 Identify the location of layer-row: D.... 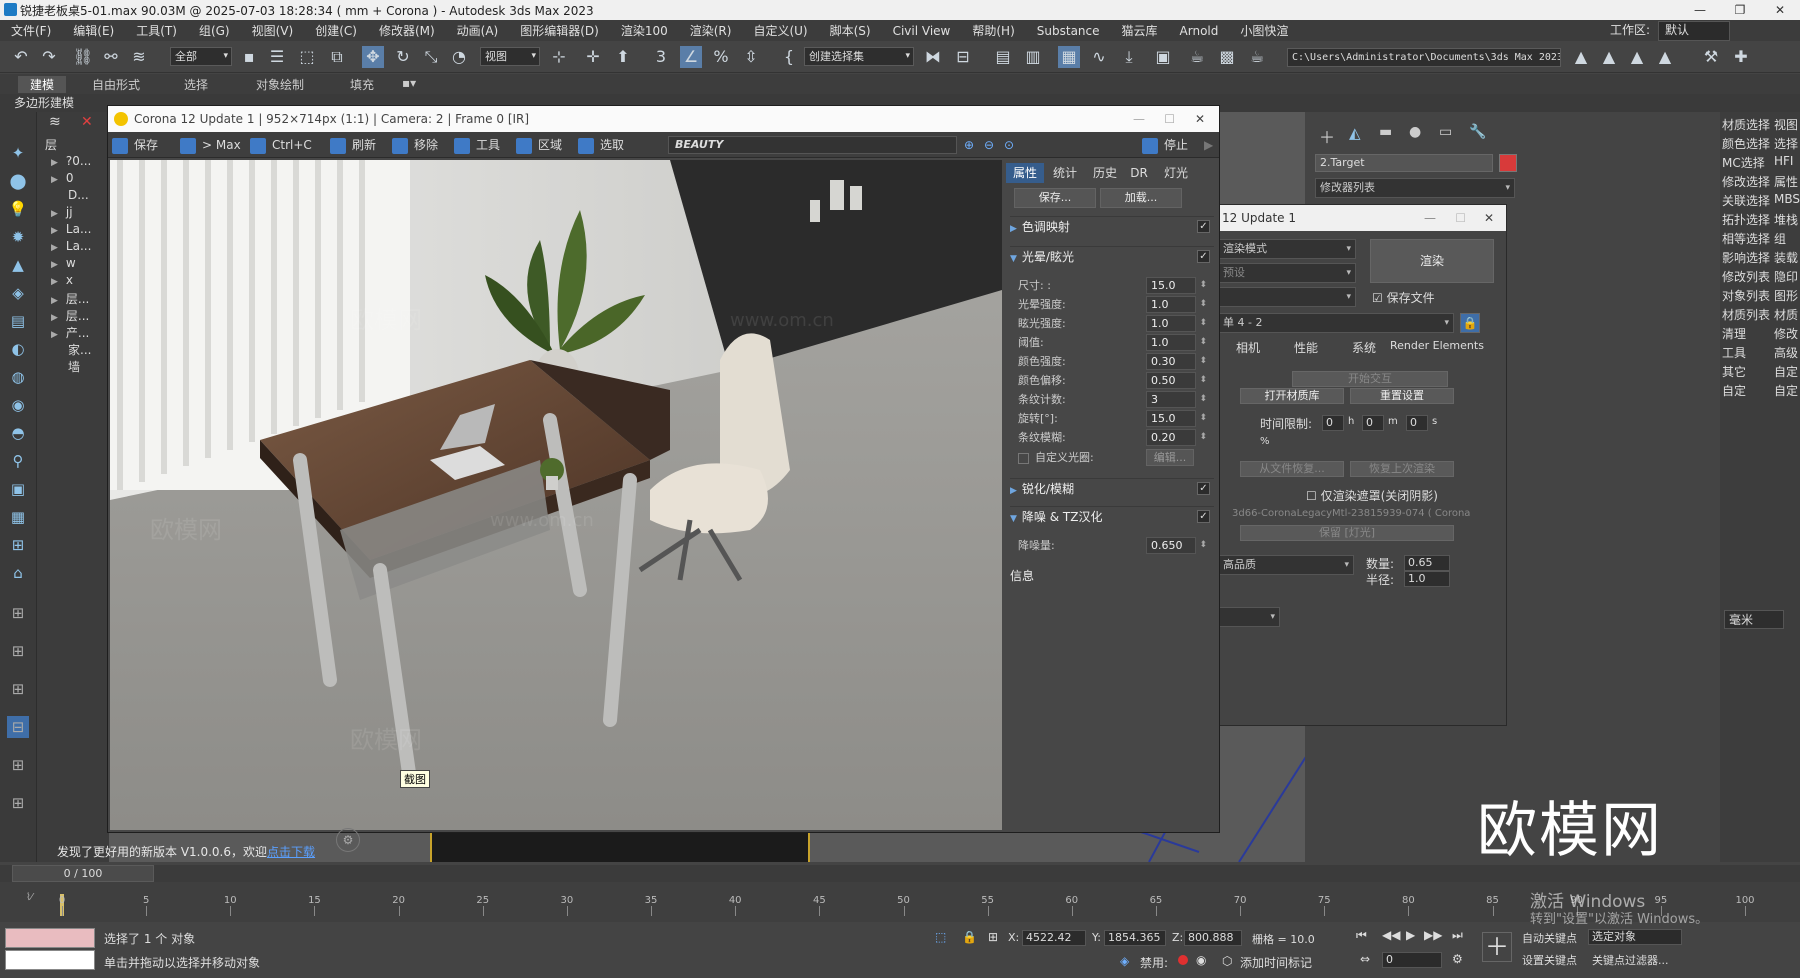
(70, 195).